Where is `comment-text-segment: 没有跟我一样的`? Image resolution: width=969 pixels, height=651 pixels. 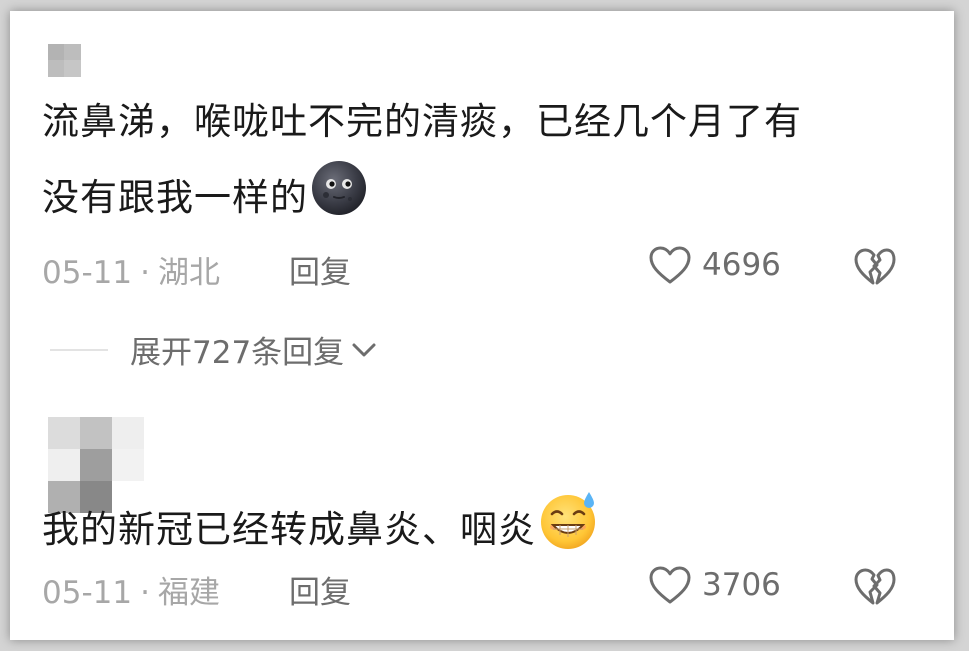 comment-text-segment: 没有跟我一样的 is located at coordinates (175, 197).